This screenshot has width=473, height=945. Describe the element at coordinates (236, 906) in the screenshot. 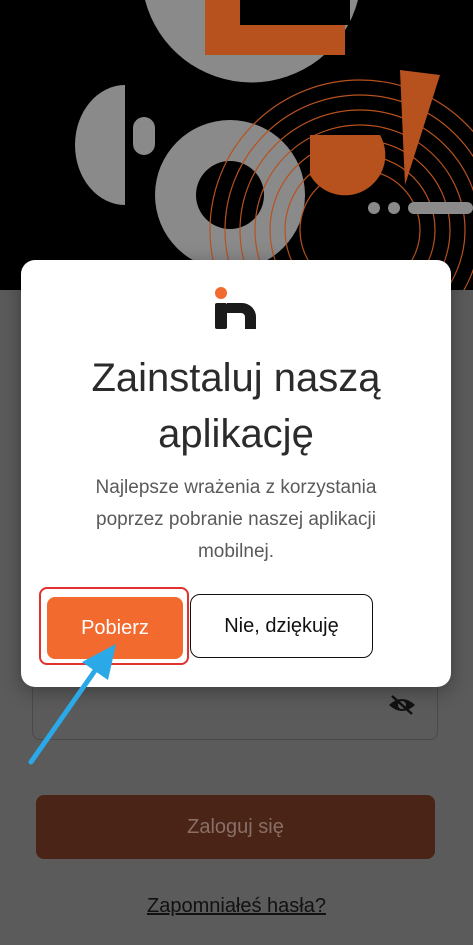

I see `forgot-password-link: Zapomniałeś hasła?` at that location.